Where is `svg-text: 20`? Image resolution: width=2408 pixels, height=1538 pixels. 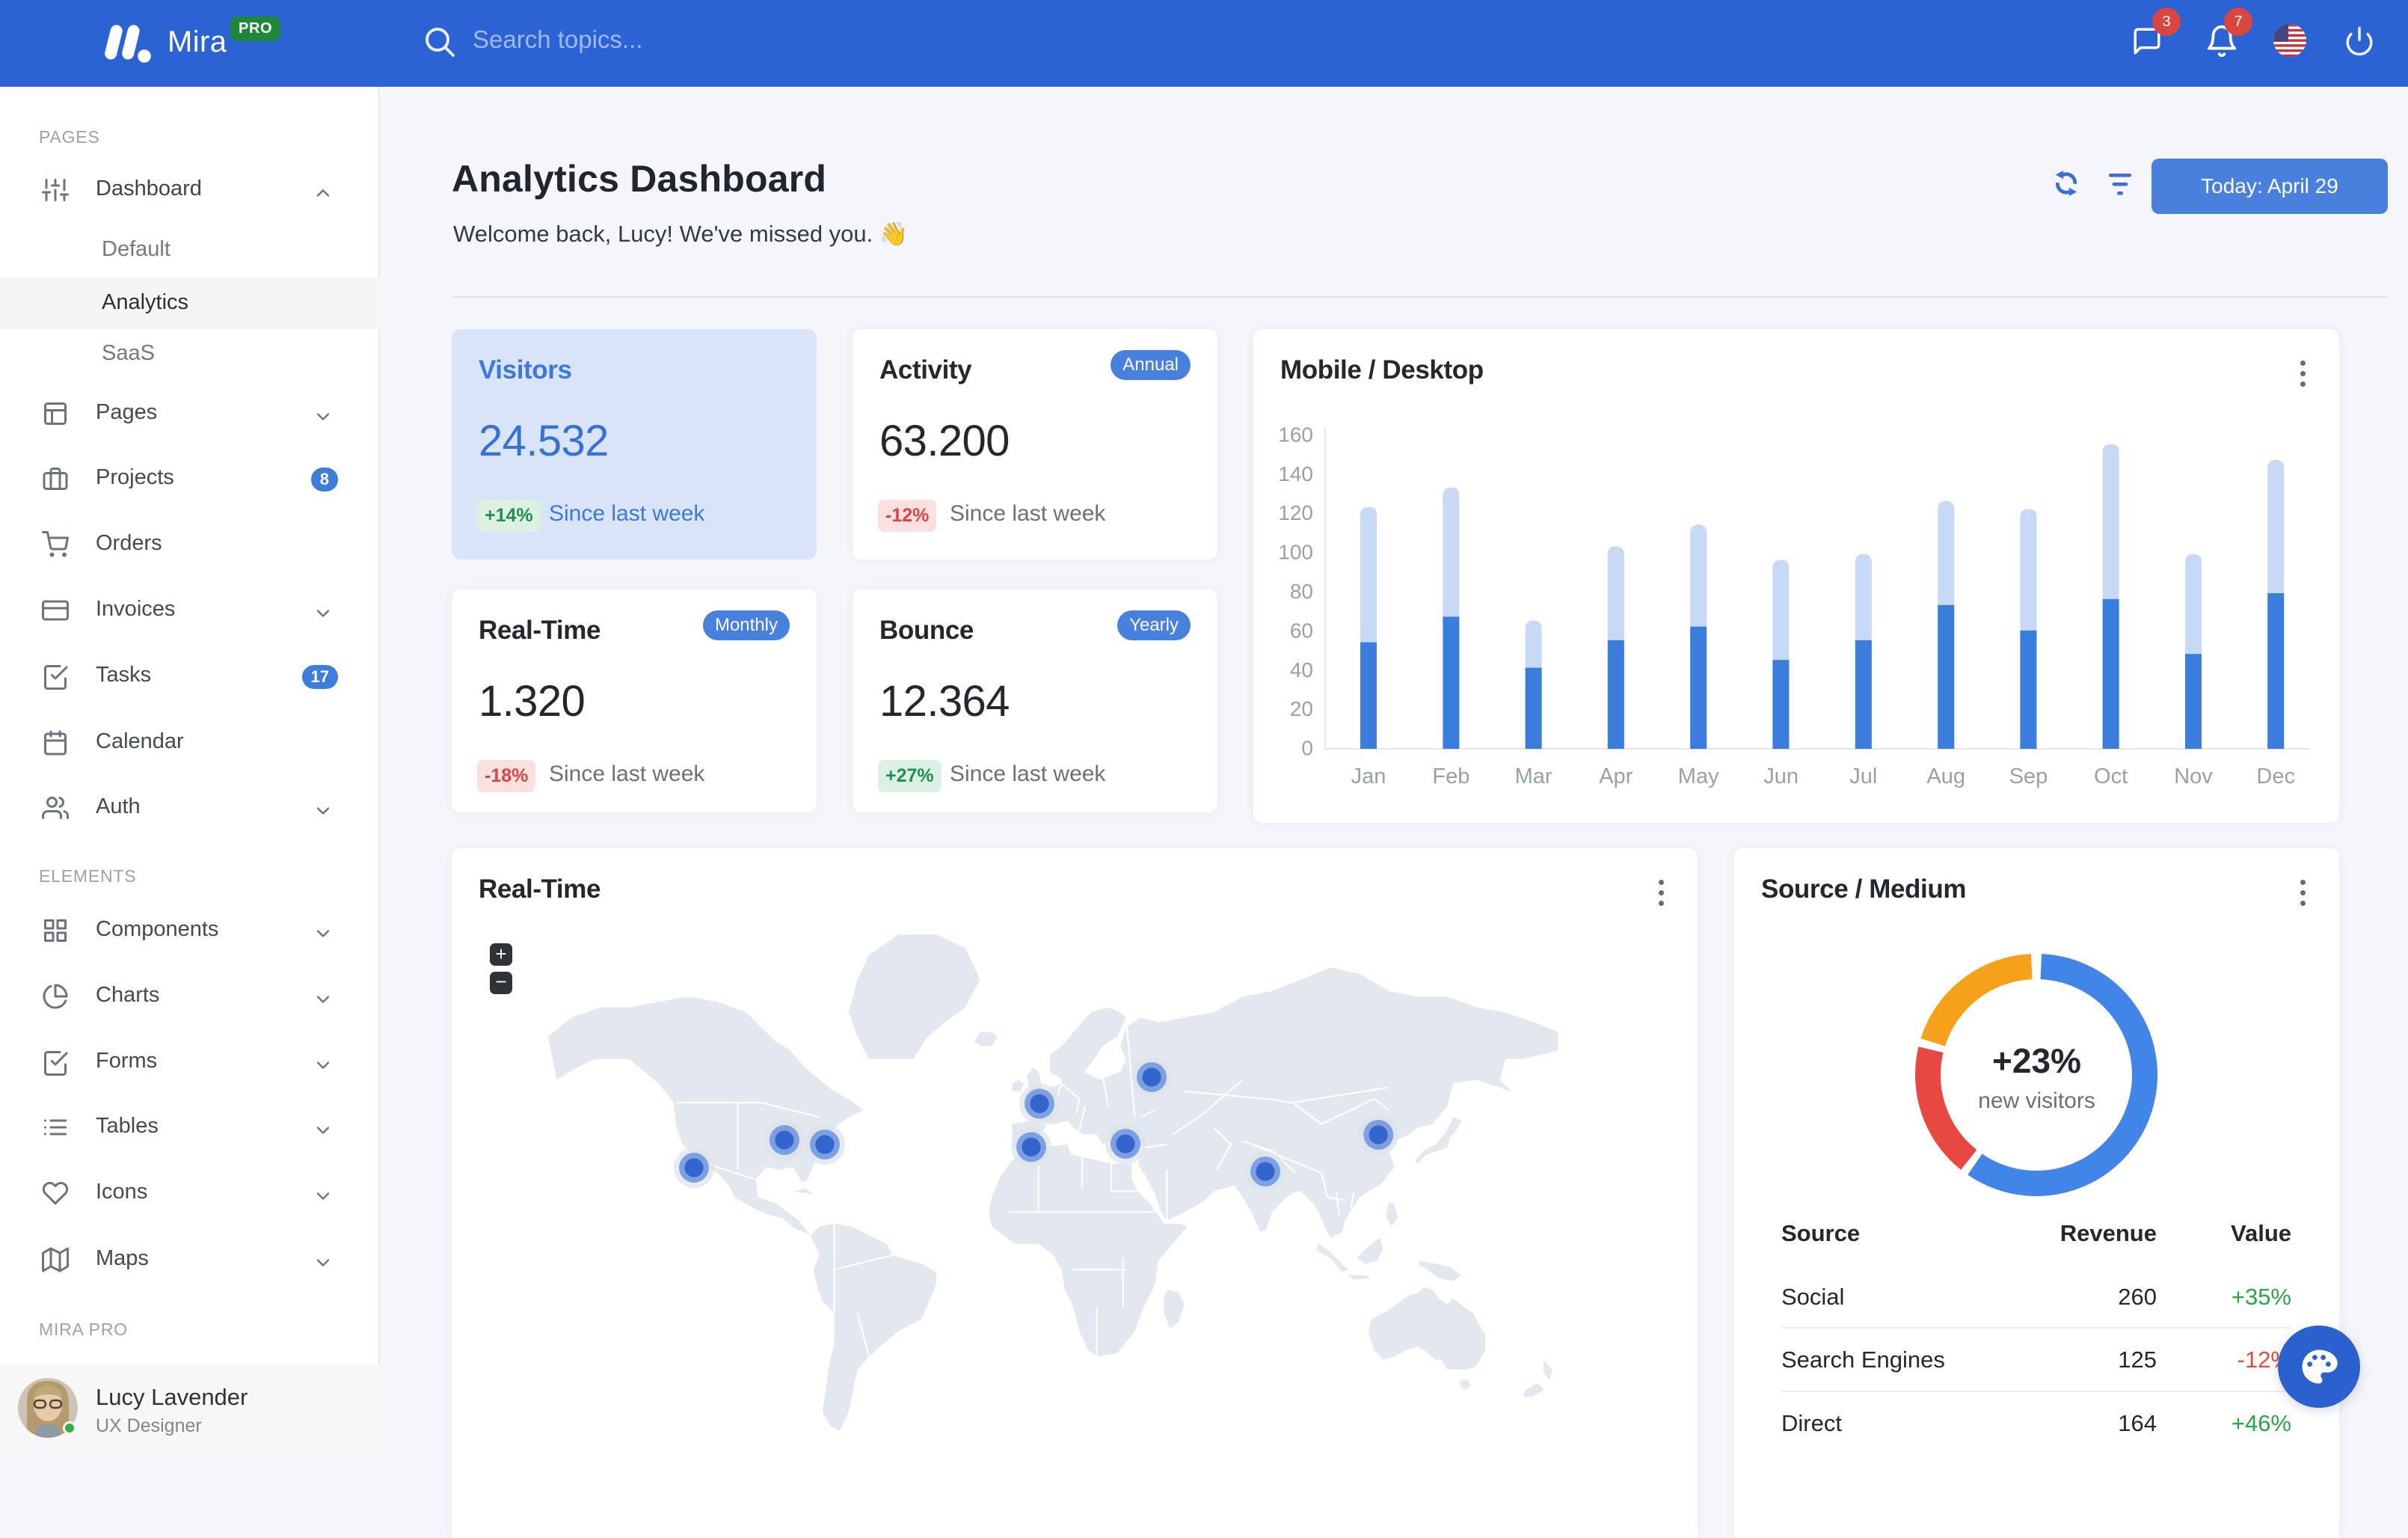 svg-text: 20 is located at coordinates (1301, 708).